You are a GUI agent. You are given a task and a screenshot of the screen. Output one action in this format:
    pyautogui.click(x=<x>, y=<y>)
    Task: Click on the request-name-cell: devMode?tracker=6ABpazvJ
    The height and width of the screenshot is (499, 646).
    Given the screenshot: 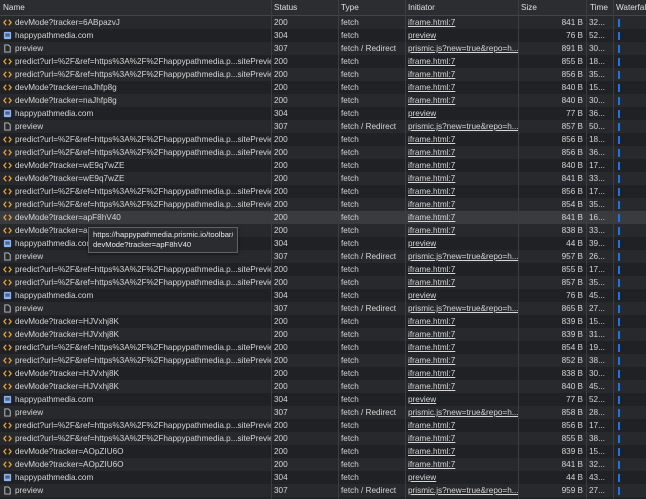 What is the action you would take?
    pyautogui.click(x=135, y=22)
    